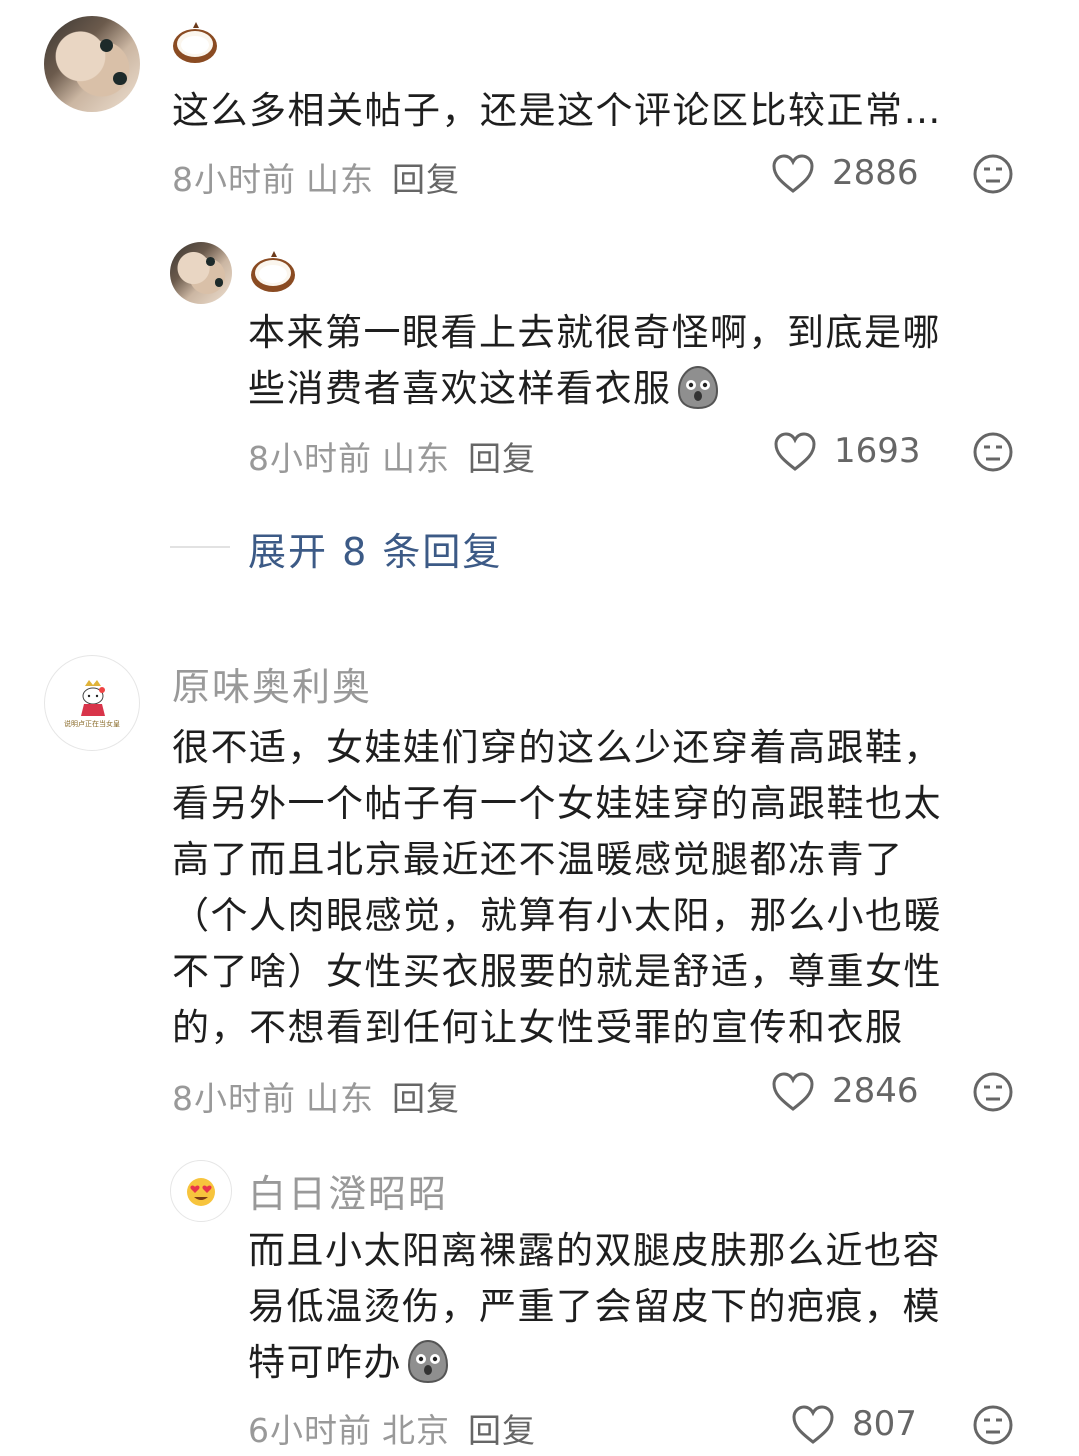 The height and width of the screenshot is (1456, 1079). What do you see at coordinates (638, 361) in the screenshot?
I see `reply-text: 本来第一眼看上去就很奇怪啊，到底是哪 些消费者喜欢这样看衣服` at bounding box center [638, 361].